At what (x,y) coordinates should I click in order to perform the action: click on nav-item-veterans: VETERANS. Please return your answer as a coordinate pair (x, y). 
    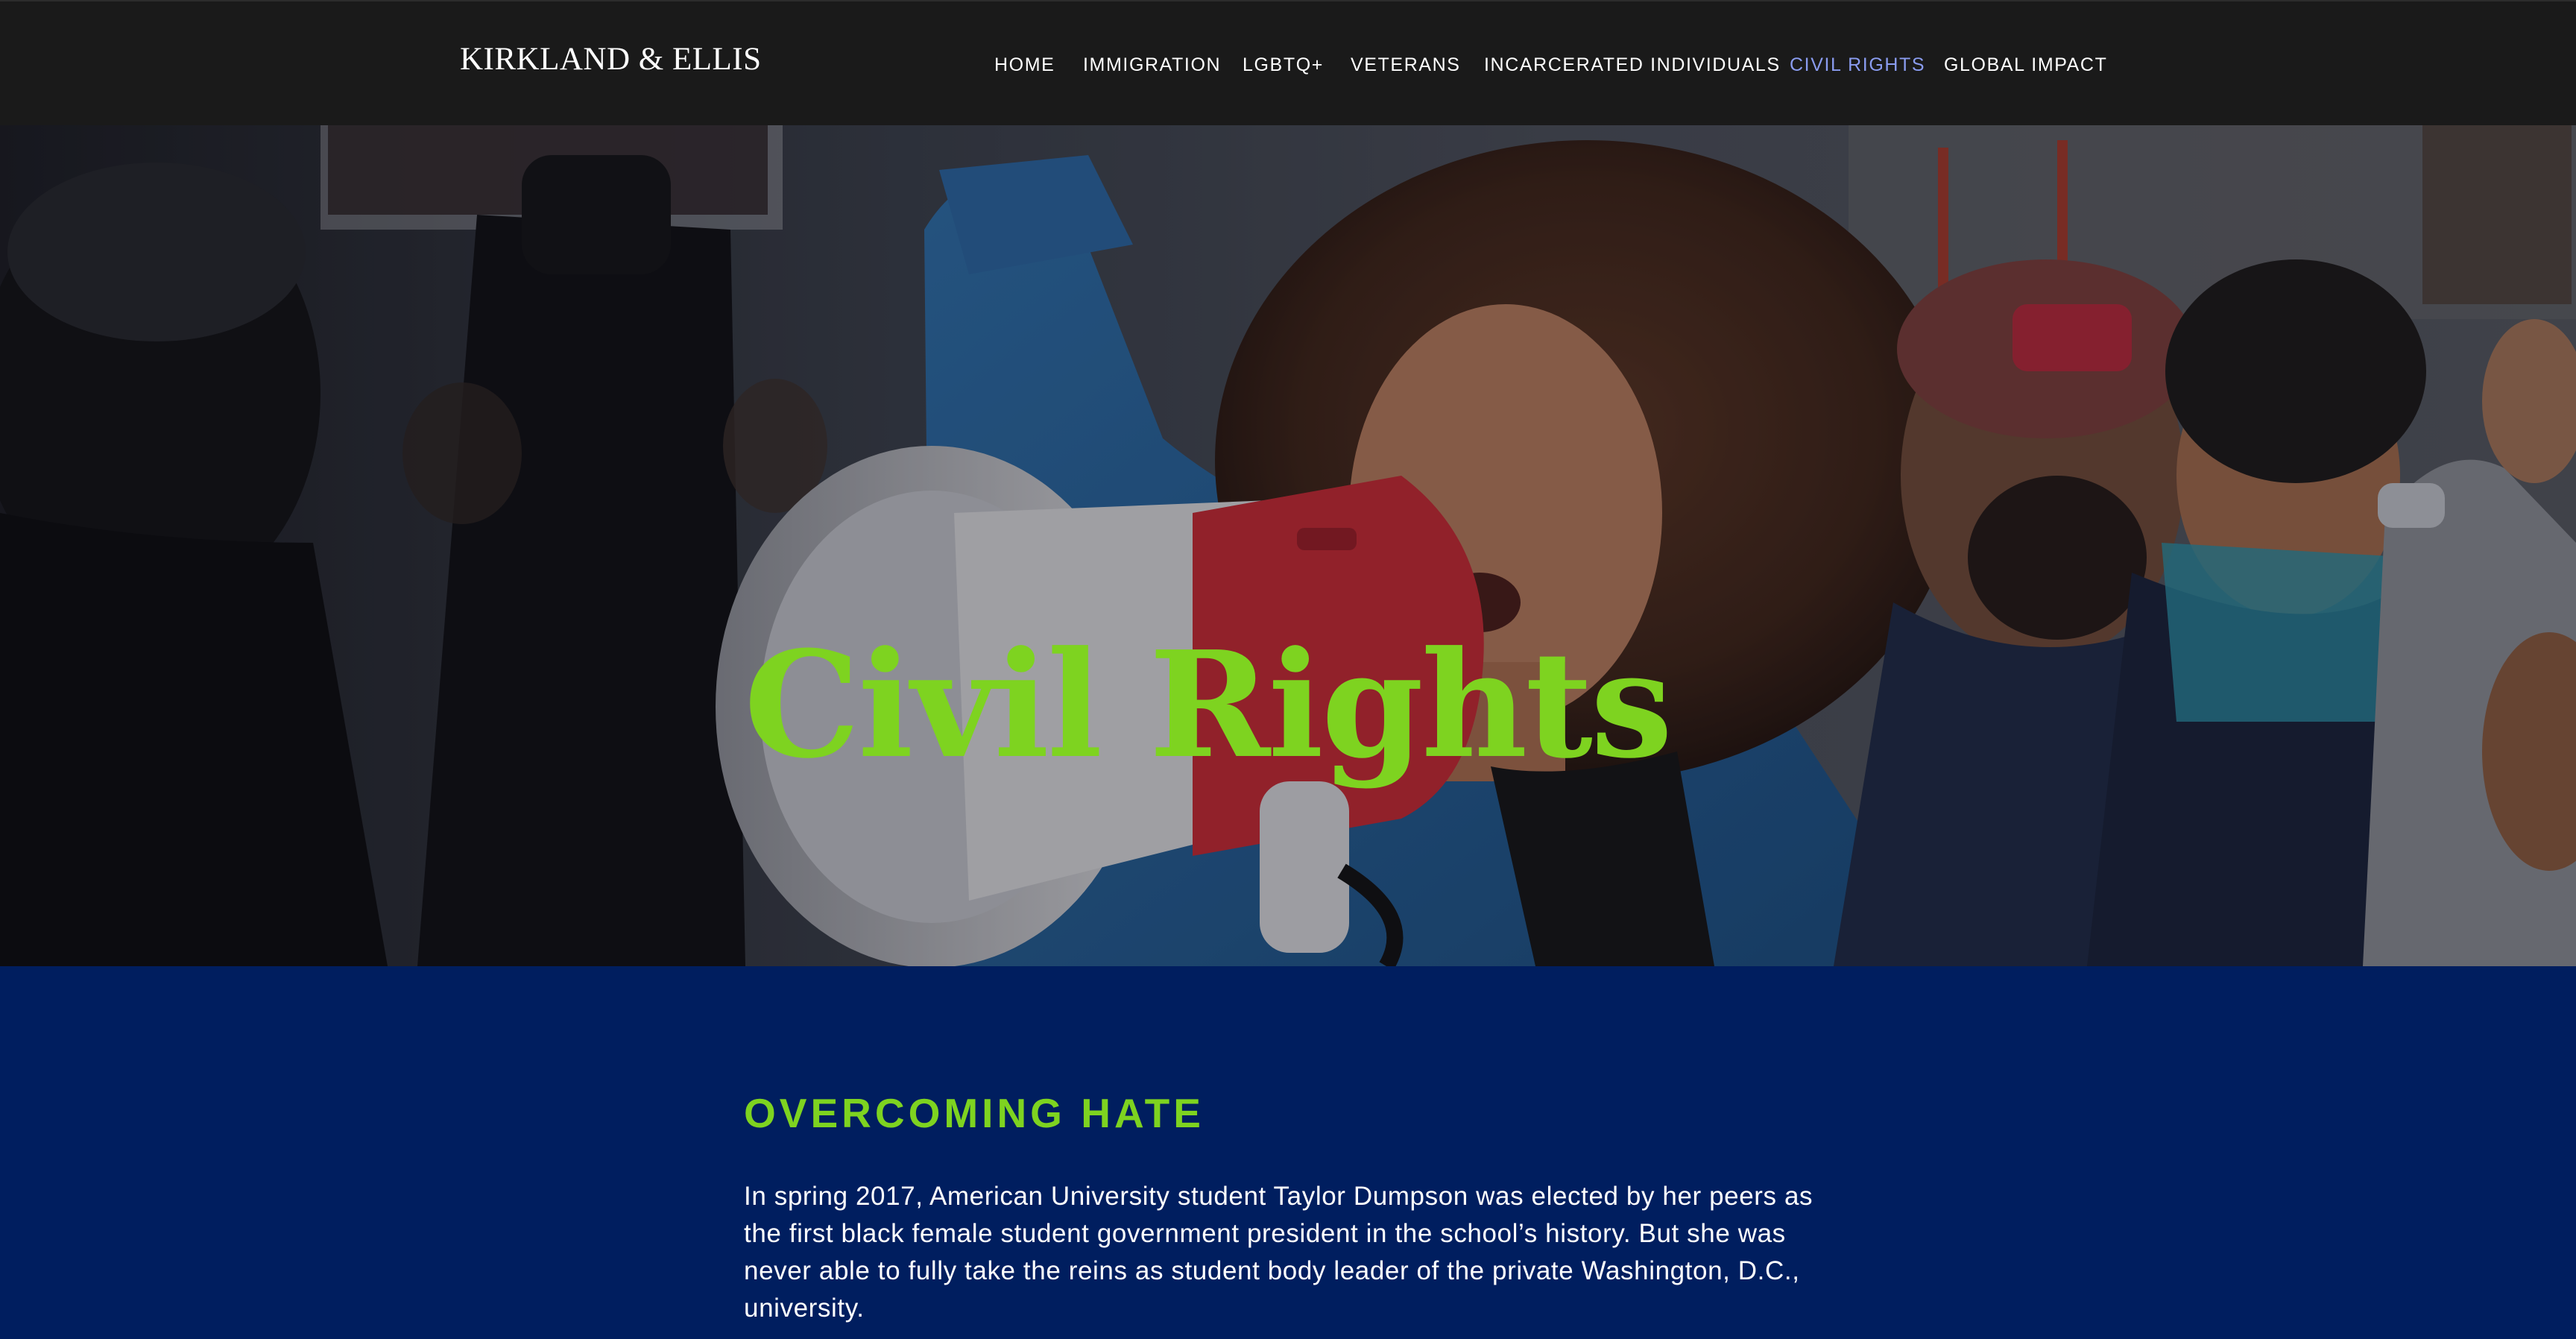
    Looking at the image, I should click on (1406, 65).